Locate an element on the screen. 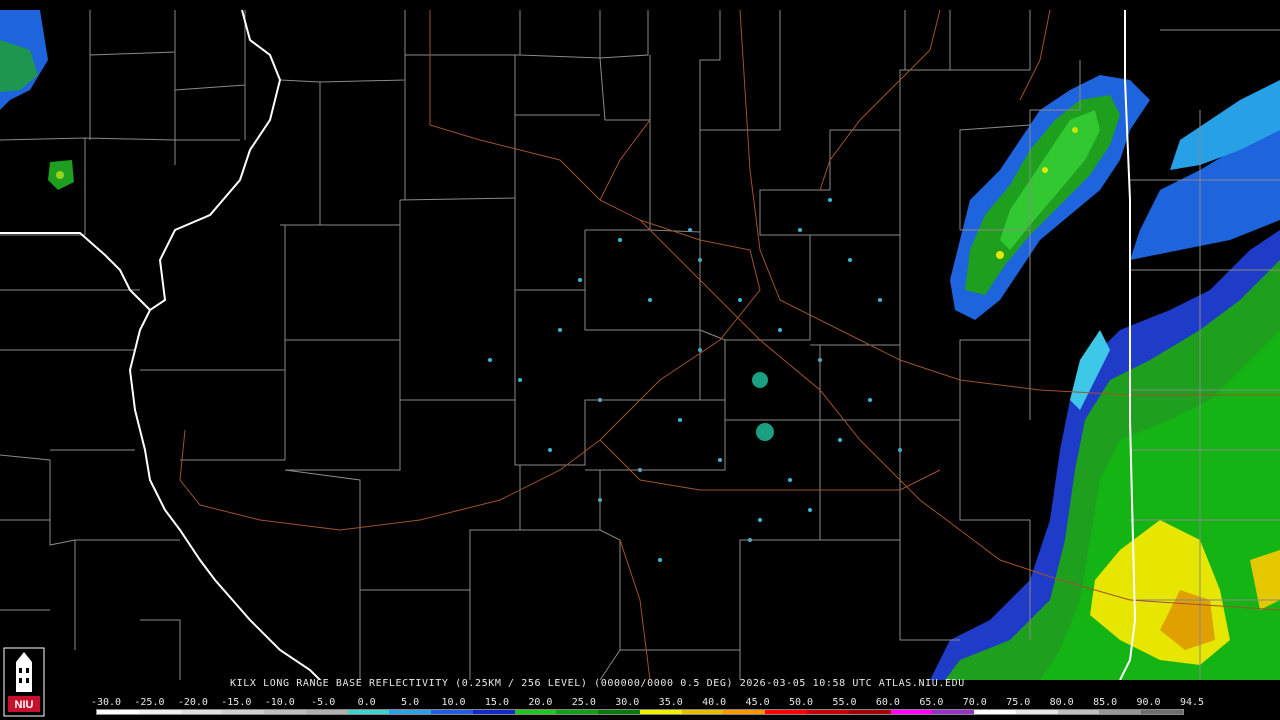 The image size is (1280, 720). scale-label: 80.0 is located at coordinates (1061, 702).